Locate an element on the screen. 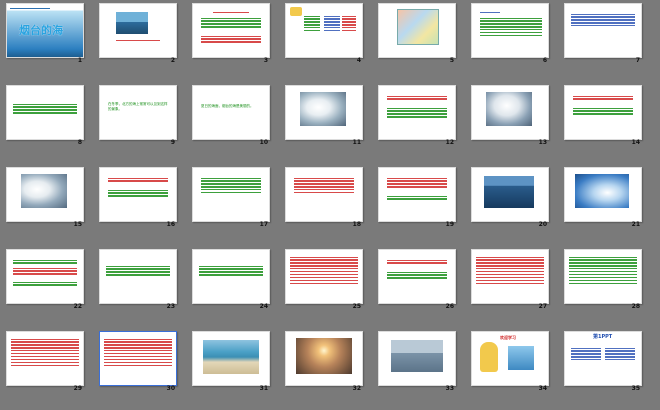  slide-20-preview is located at coordinates (510, 194).